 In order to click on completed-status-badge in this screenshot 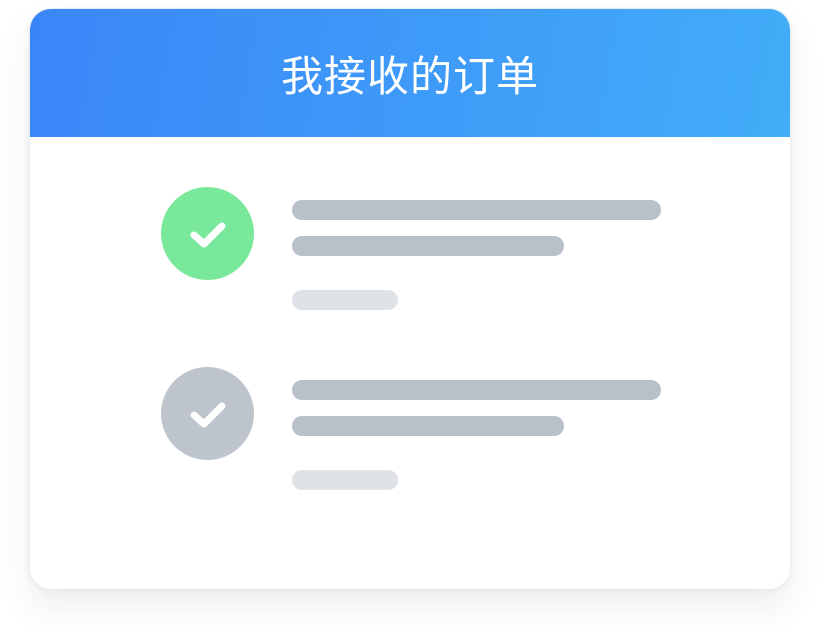, I will do `click(207, 233)`.